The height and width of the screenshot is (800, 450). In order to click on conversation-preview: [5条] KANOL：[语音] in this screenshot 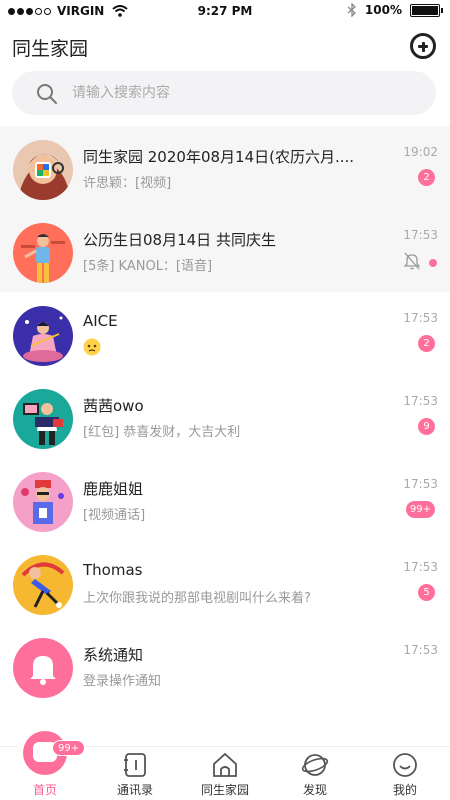, I will do `click(148, 266)`.